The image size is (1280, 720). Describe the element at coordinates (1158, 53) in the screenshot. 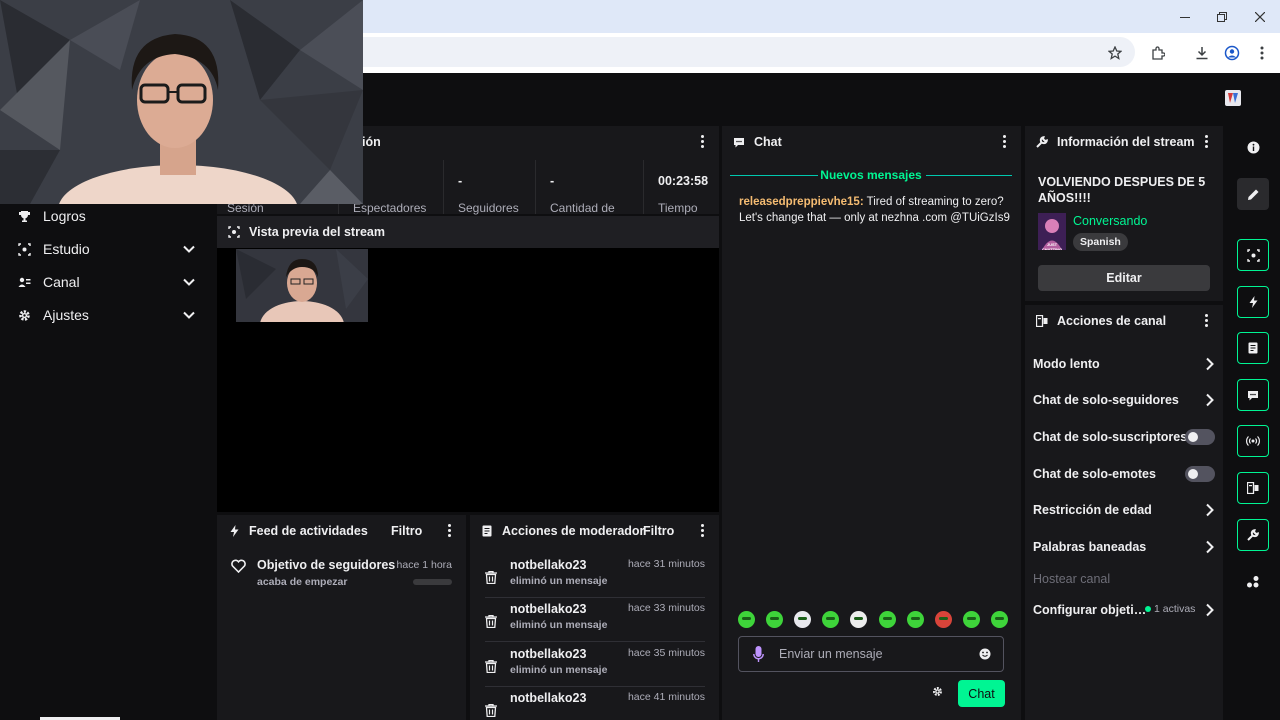

I see `extensions-icon` at that location.